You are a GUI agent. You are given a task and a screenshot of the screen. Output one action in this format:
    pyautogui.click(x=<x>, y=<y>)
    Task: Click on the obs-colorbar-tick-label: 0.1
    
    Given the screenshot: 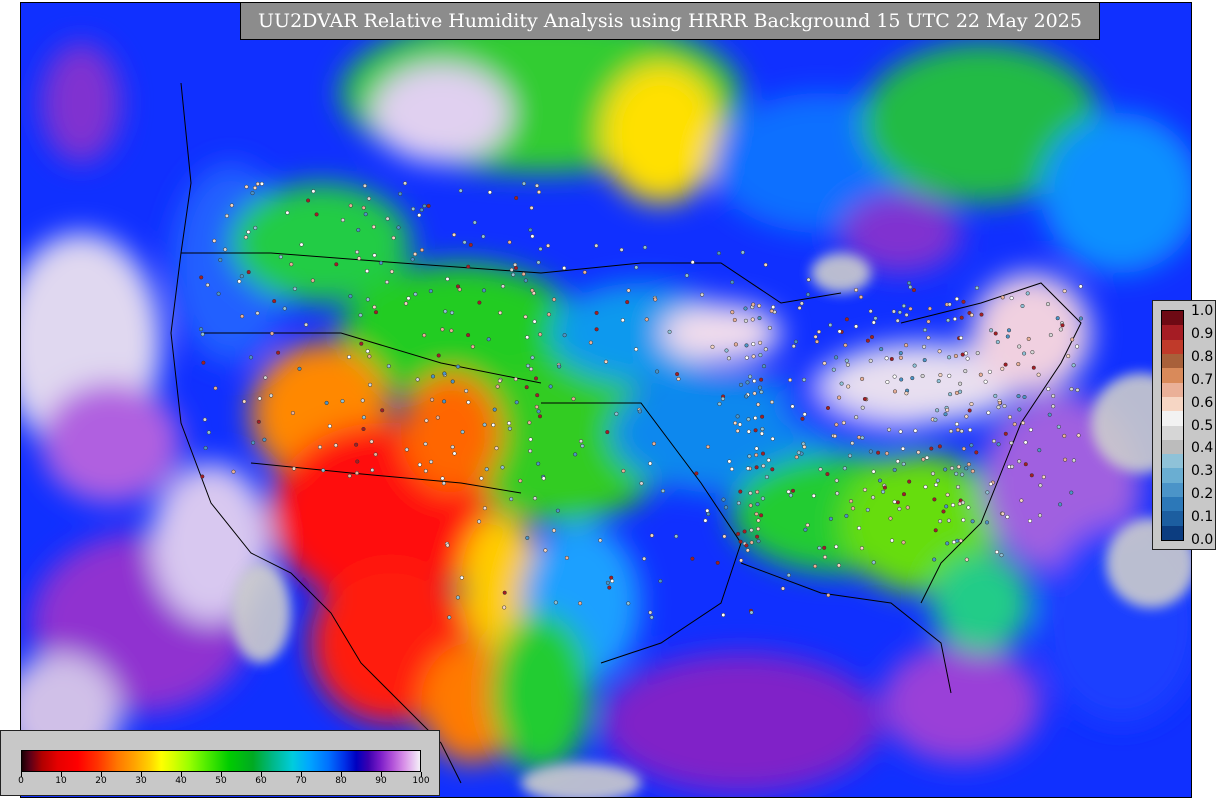 What is the action you would take?
    pyautogui.click(x=1202, y=517)
    